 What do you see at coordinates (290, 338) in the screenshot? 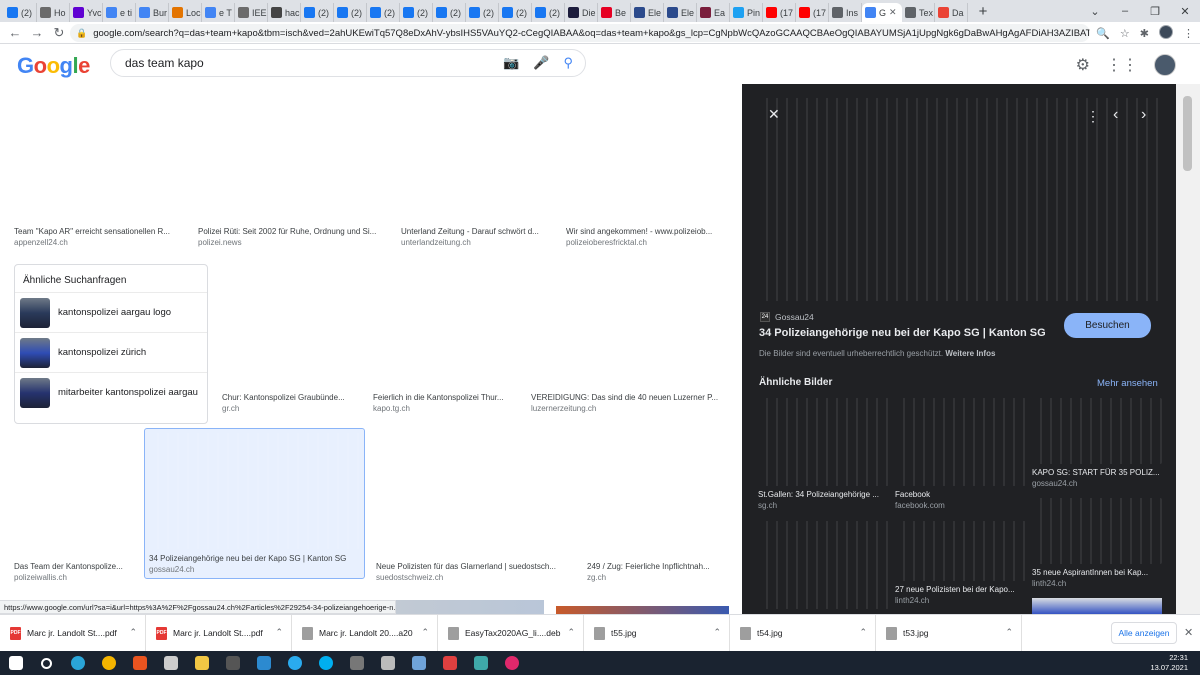
I see `result-card: Chur: Kantonspolizei Graubünde... gr.ch` at bounding box center [290, 338].